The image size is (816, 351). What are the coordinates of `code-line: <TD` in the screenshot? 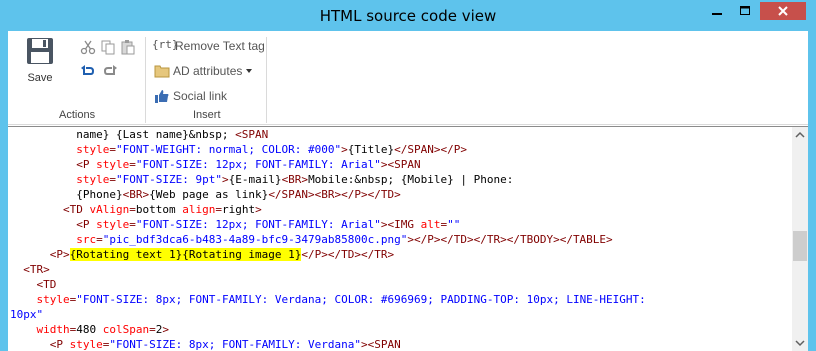 It's located at (33, 284).